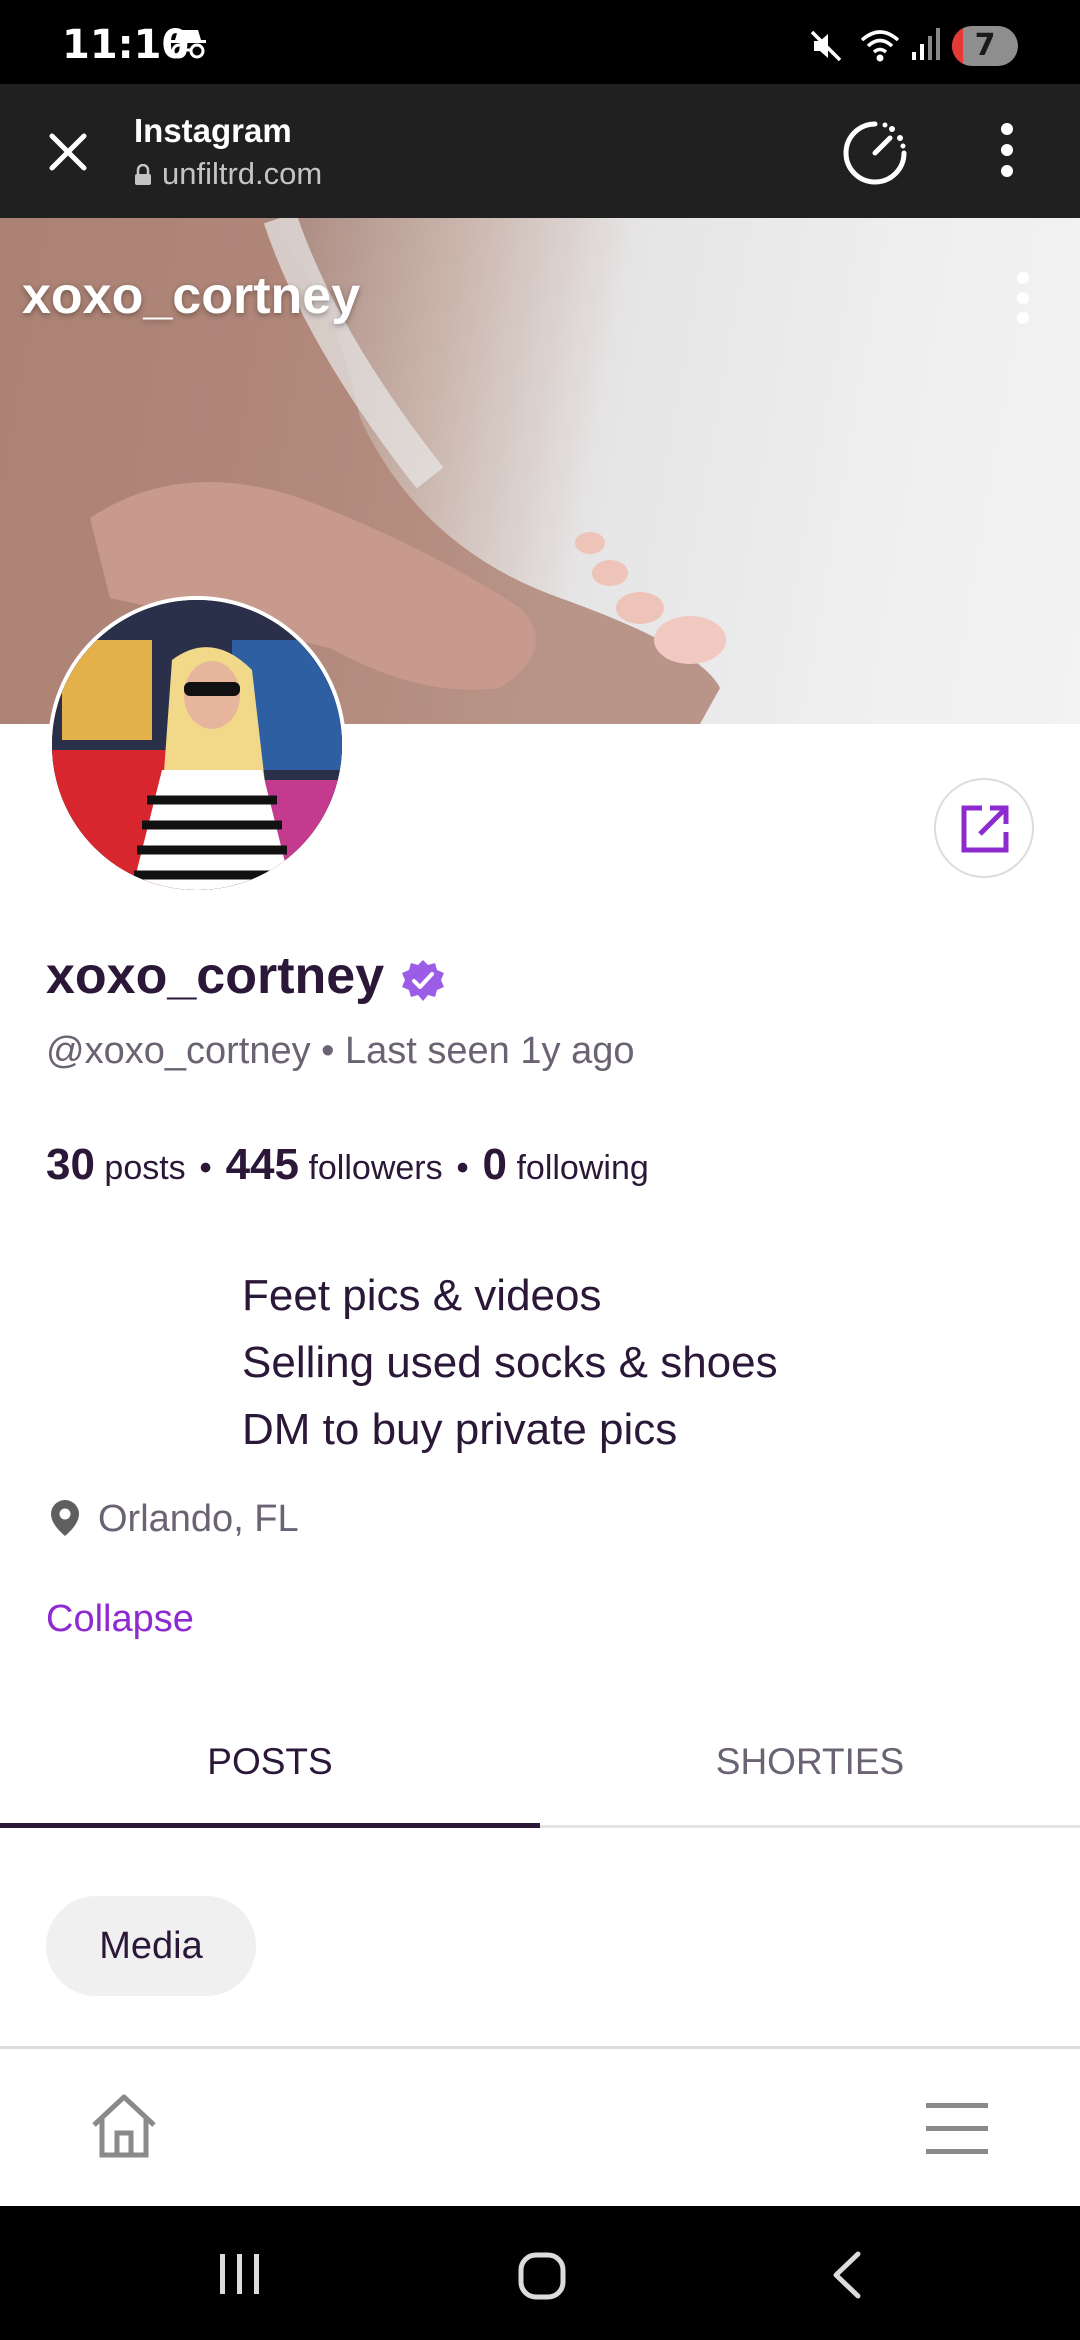 The image size is (1080, 2340). I want to click on avatar, so click(197, 745).